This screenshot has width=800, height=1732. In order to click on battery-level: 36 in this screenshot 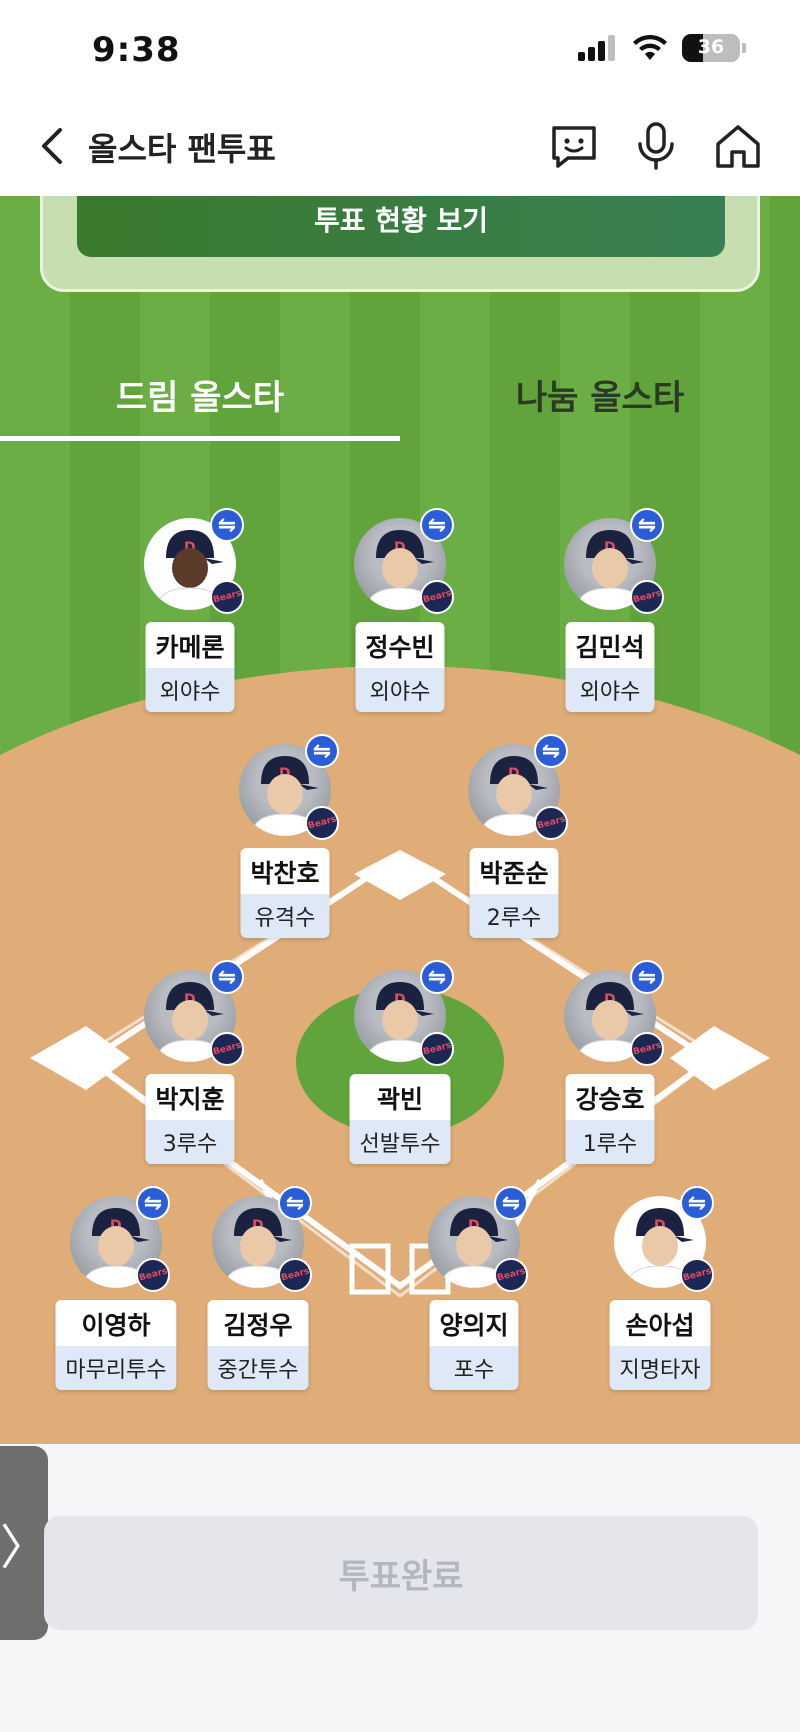, I will do `click(711, 47)`.